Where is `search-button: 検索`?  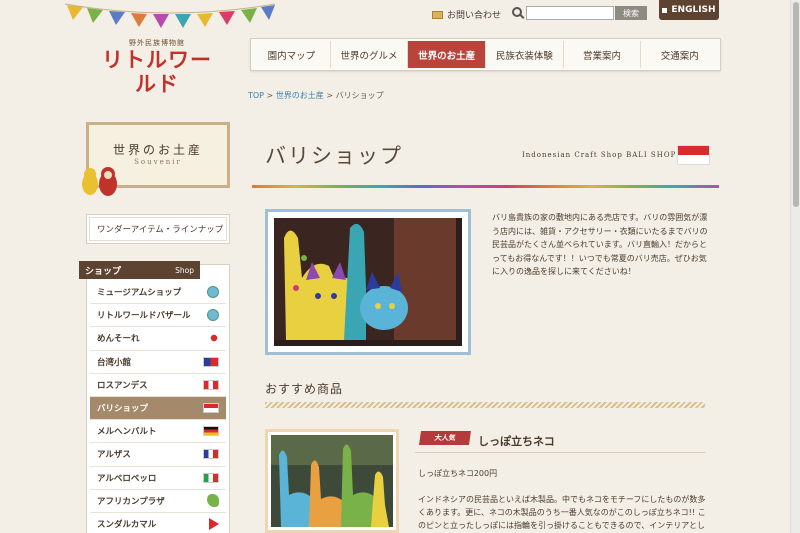 search-button: 検索 is located at coordinates (631, 13).